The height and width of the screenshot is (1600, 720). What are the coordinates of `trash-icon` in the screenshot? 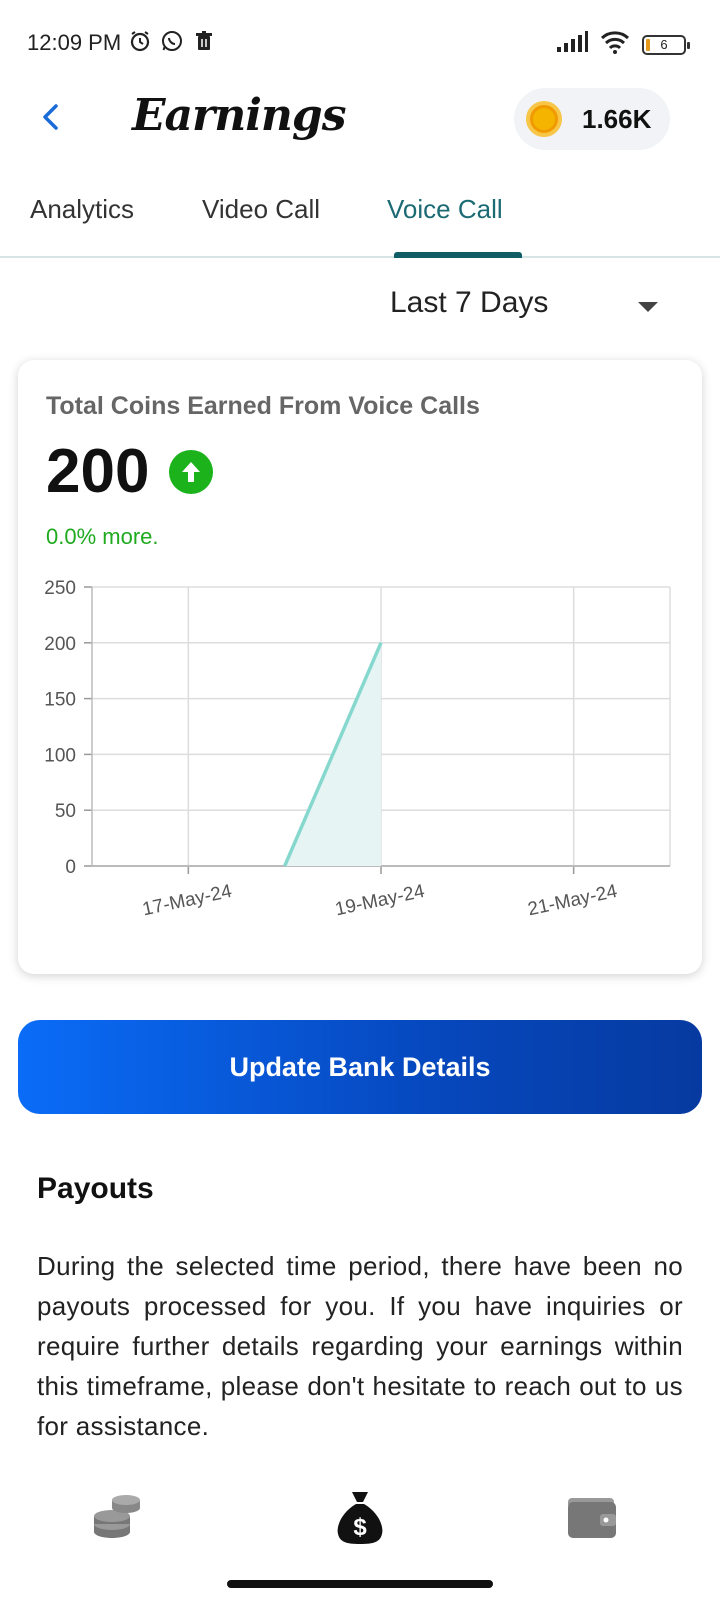 It's located at (204, 41).